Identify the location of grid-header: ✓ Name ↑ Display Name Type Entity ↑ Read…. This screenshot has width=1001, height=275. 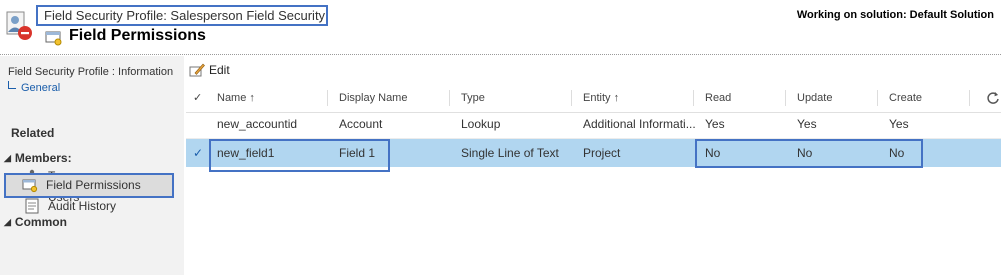
(593, 98).